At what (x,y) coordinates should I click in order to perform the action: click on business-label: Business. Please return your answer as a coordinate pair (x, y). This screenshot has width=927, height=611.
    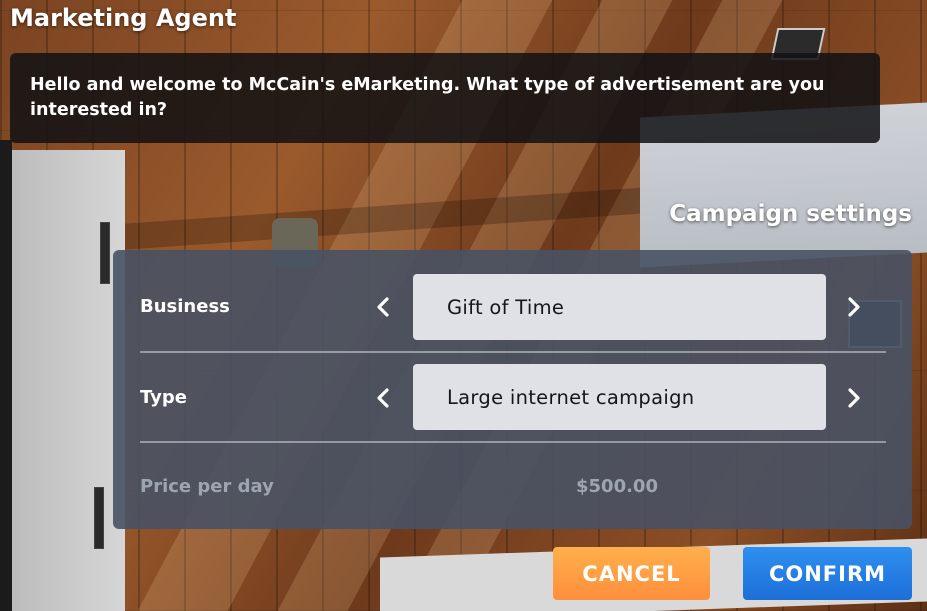
    Looking at the image, I should click on (185, 306).